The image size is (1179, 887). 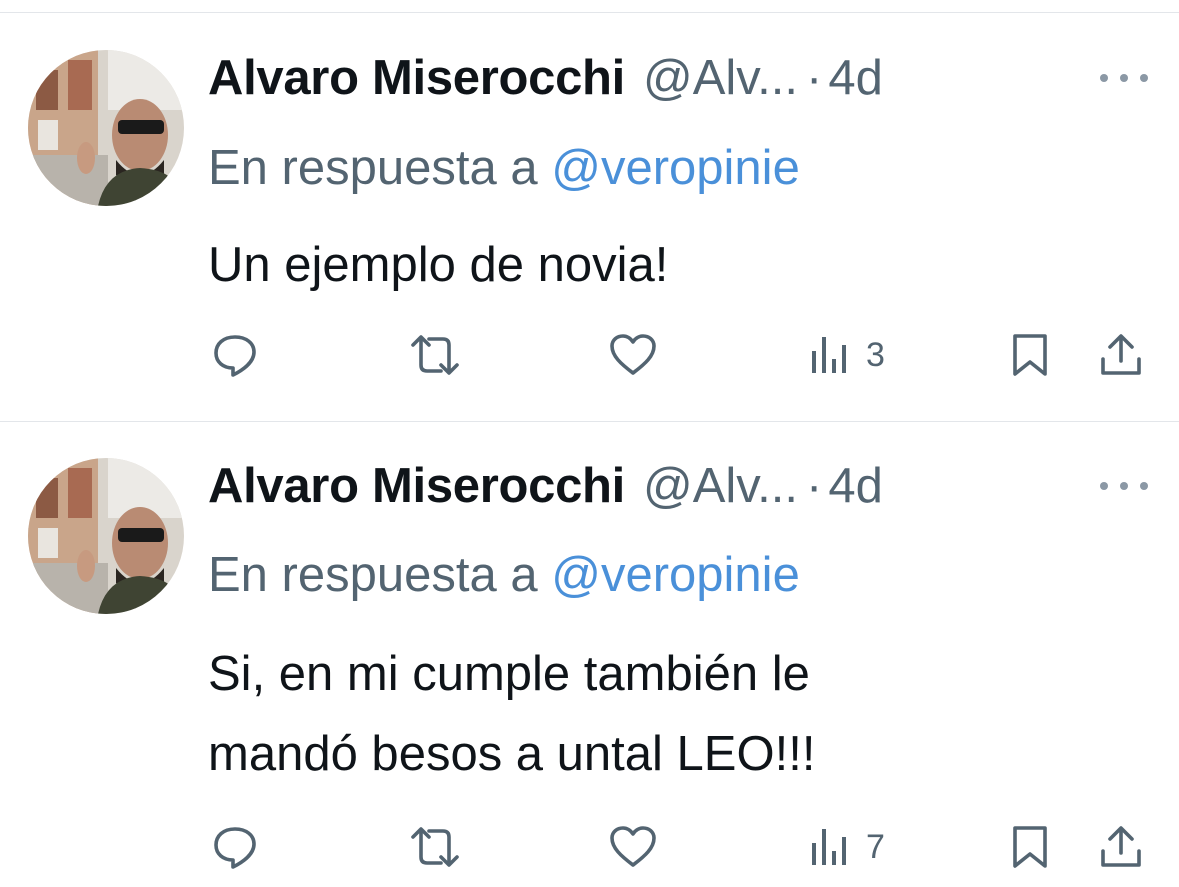 I want to click on views-button: 7, so click(x=846, y=847).